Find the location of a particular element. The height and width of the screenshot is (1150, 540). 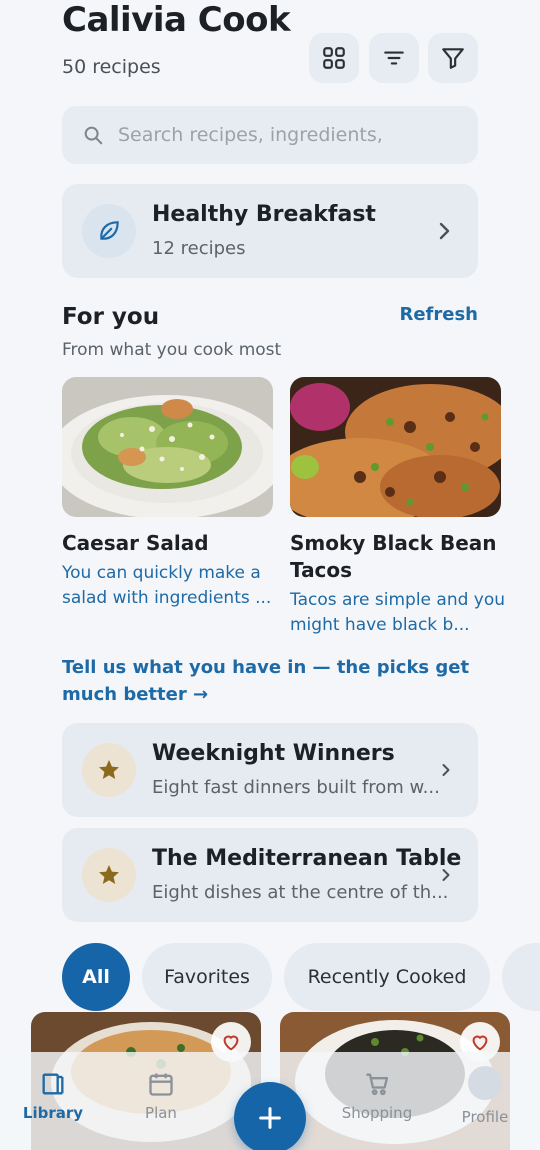

sort-icon is located at coordinates (394, 58).